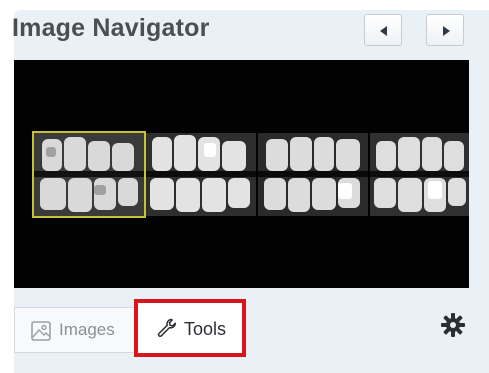 The width and height of the screenshot is (489, 373). What do you see at coordinates (111, 28) in the screenshot?
I see `panel-title: Image Navigator` at bounding box center [111, 28].